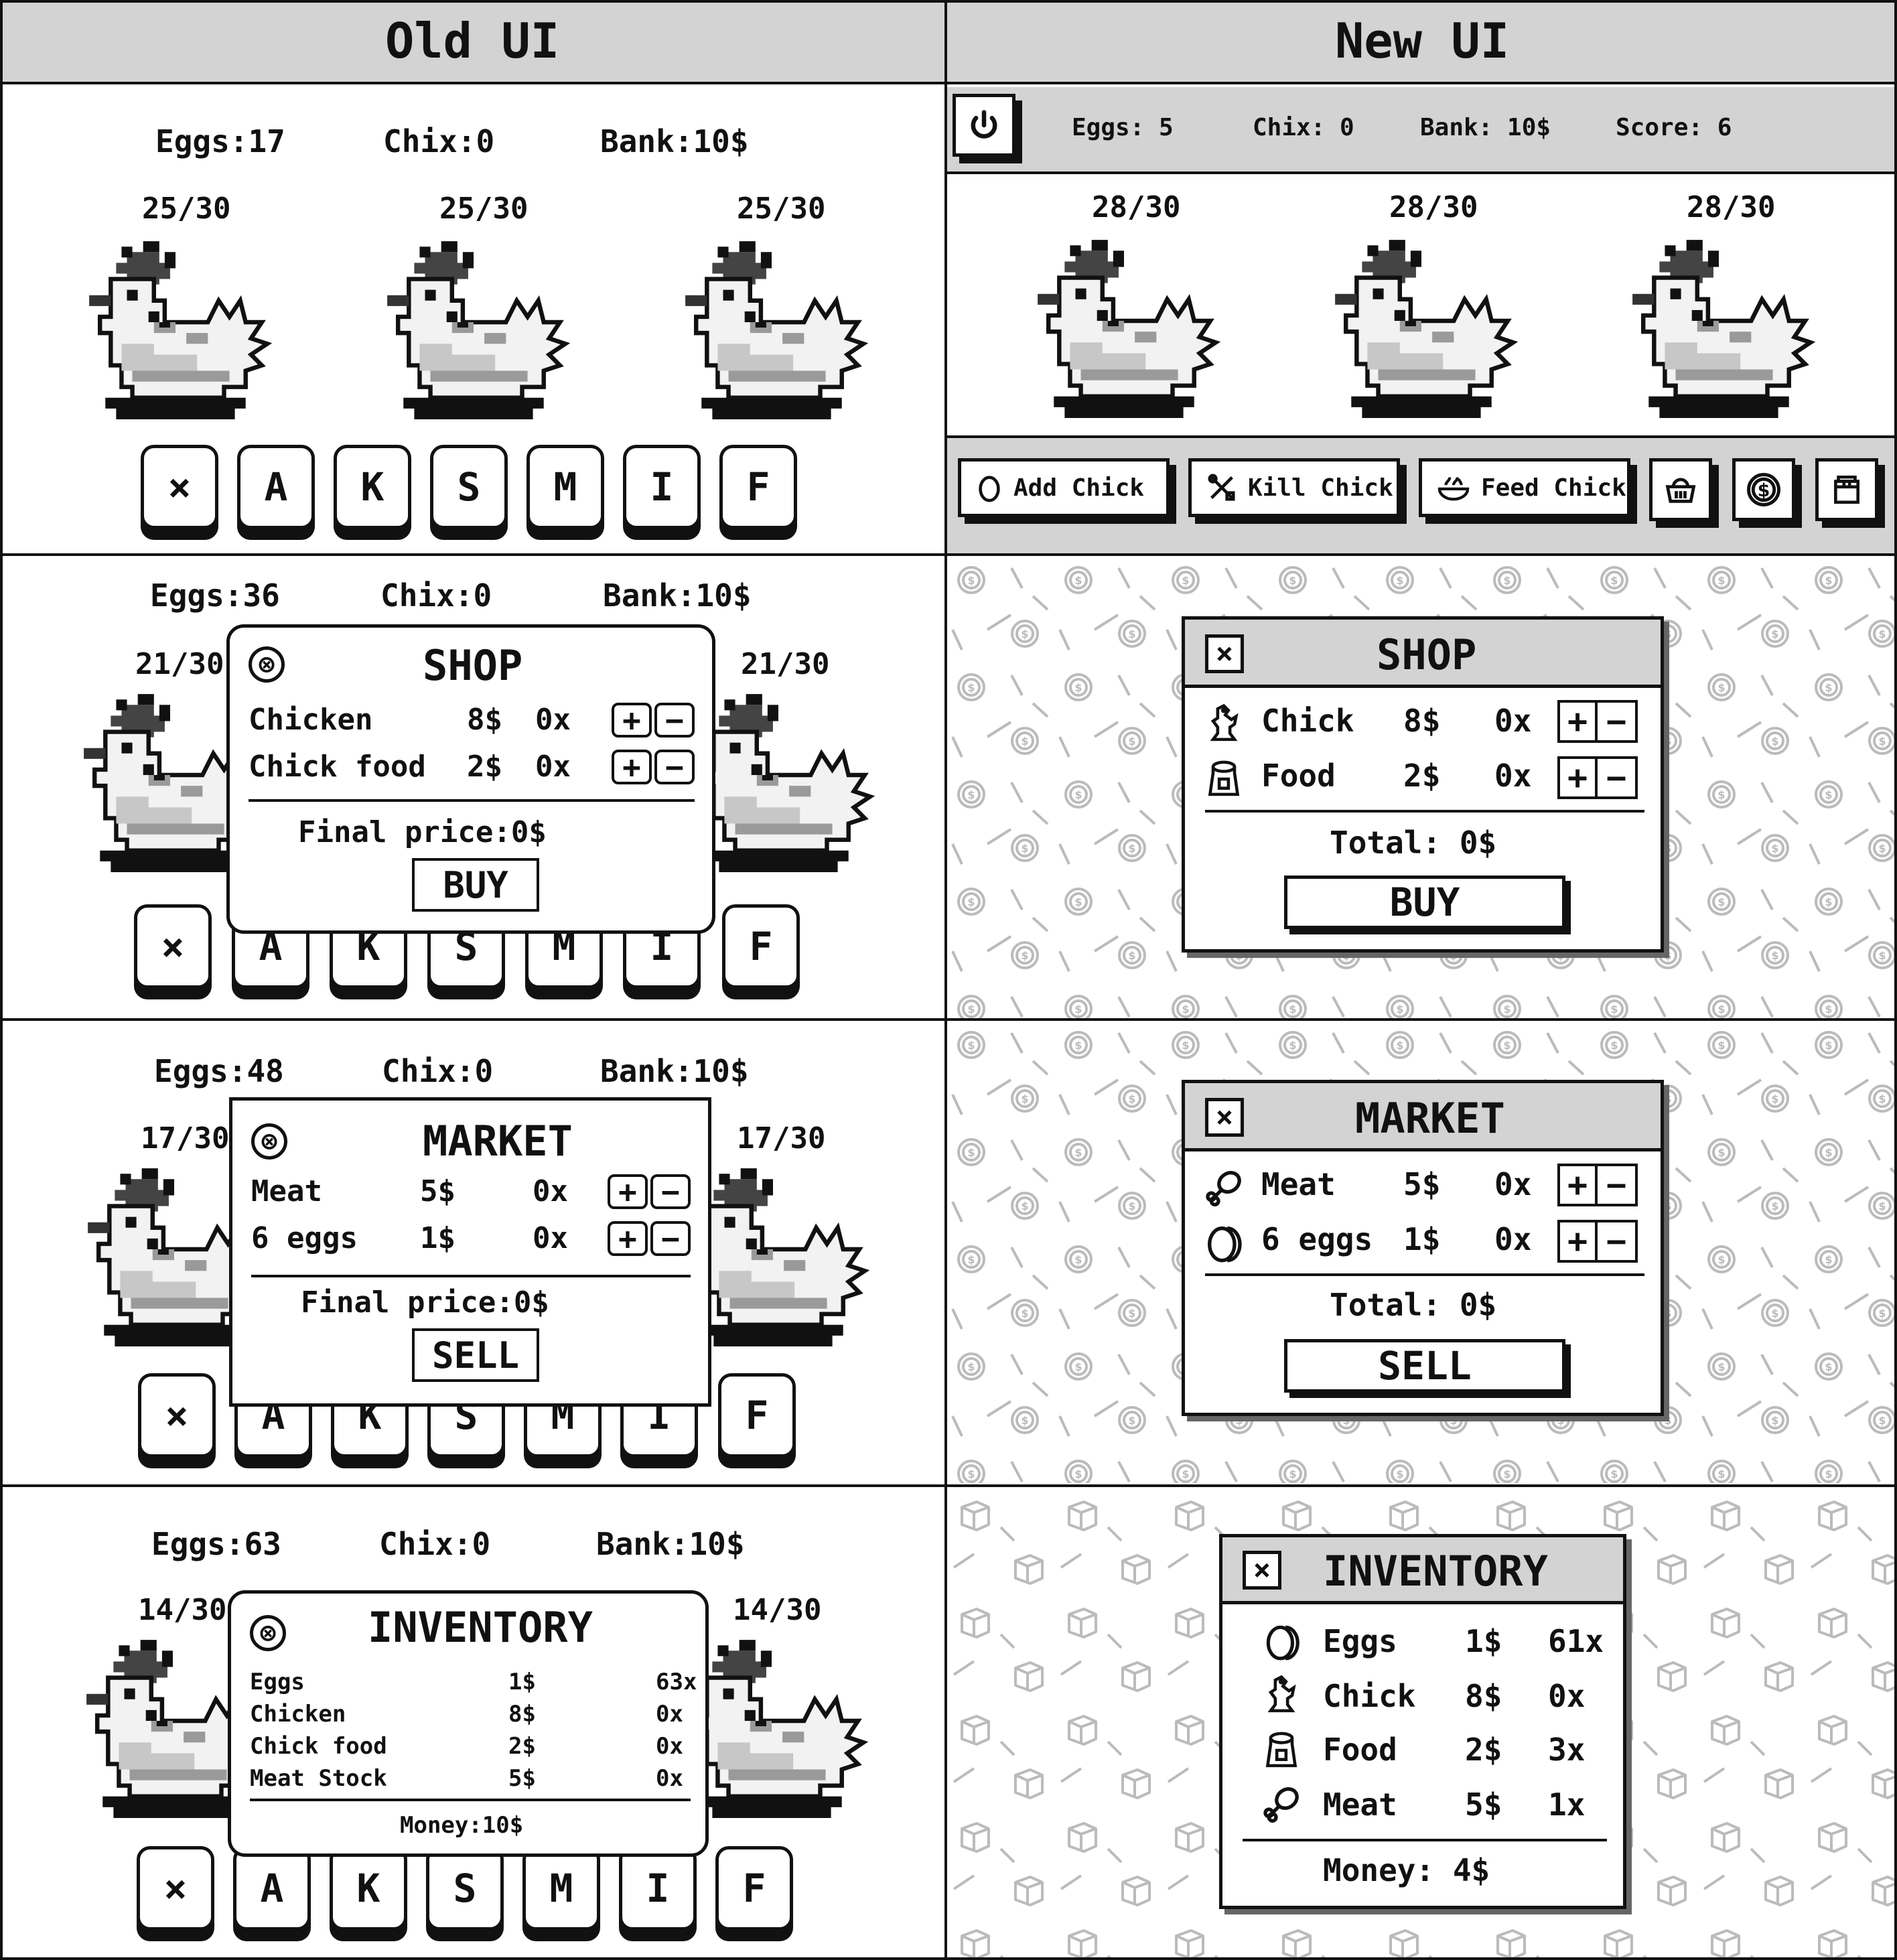 The width and height of the screenshot is (1897, 1960). I want to click on item-name: Food, so click(1298, 776).